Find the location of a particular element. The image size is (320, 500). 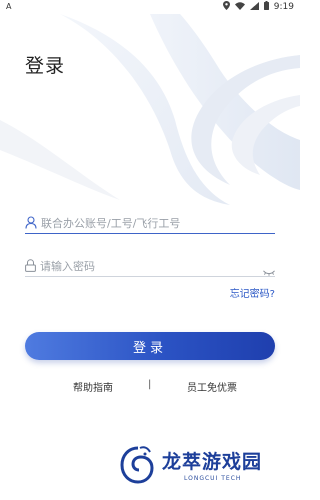

watermark-subtext: LONGCUI TECH is located at coordinates (213, 478).